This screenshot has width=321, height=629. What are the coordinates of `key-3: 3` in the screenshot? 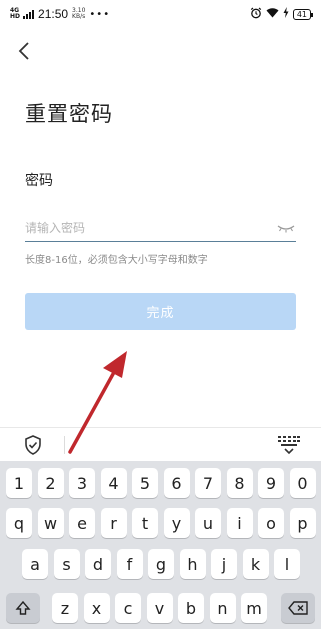 It's located at (82, 483).